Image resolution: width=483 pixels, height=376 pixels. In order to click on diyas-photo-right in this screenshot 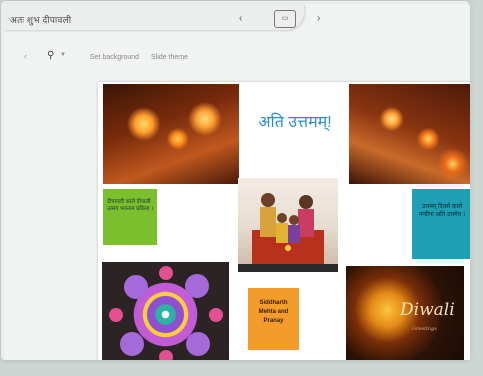, I will do `click(409, 134)`.